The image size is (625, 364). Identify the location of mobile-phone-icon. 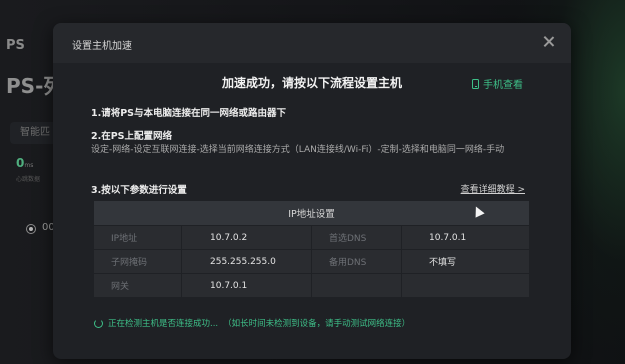
(475, 83).